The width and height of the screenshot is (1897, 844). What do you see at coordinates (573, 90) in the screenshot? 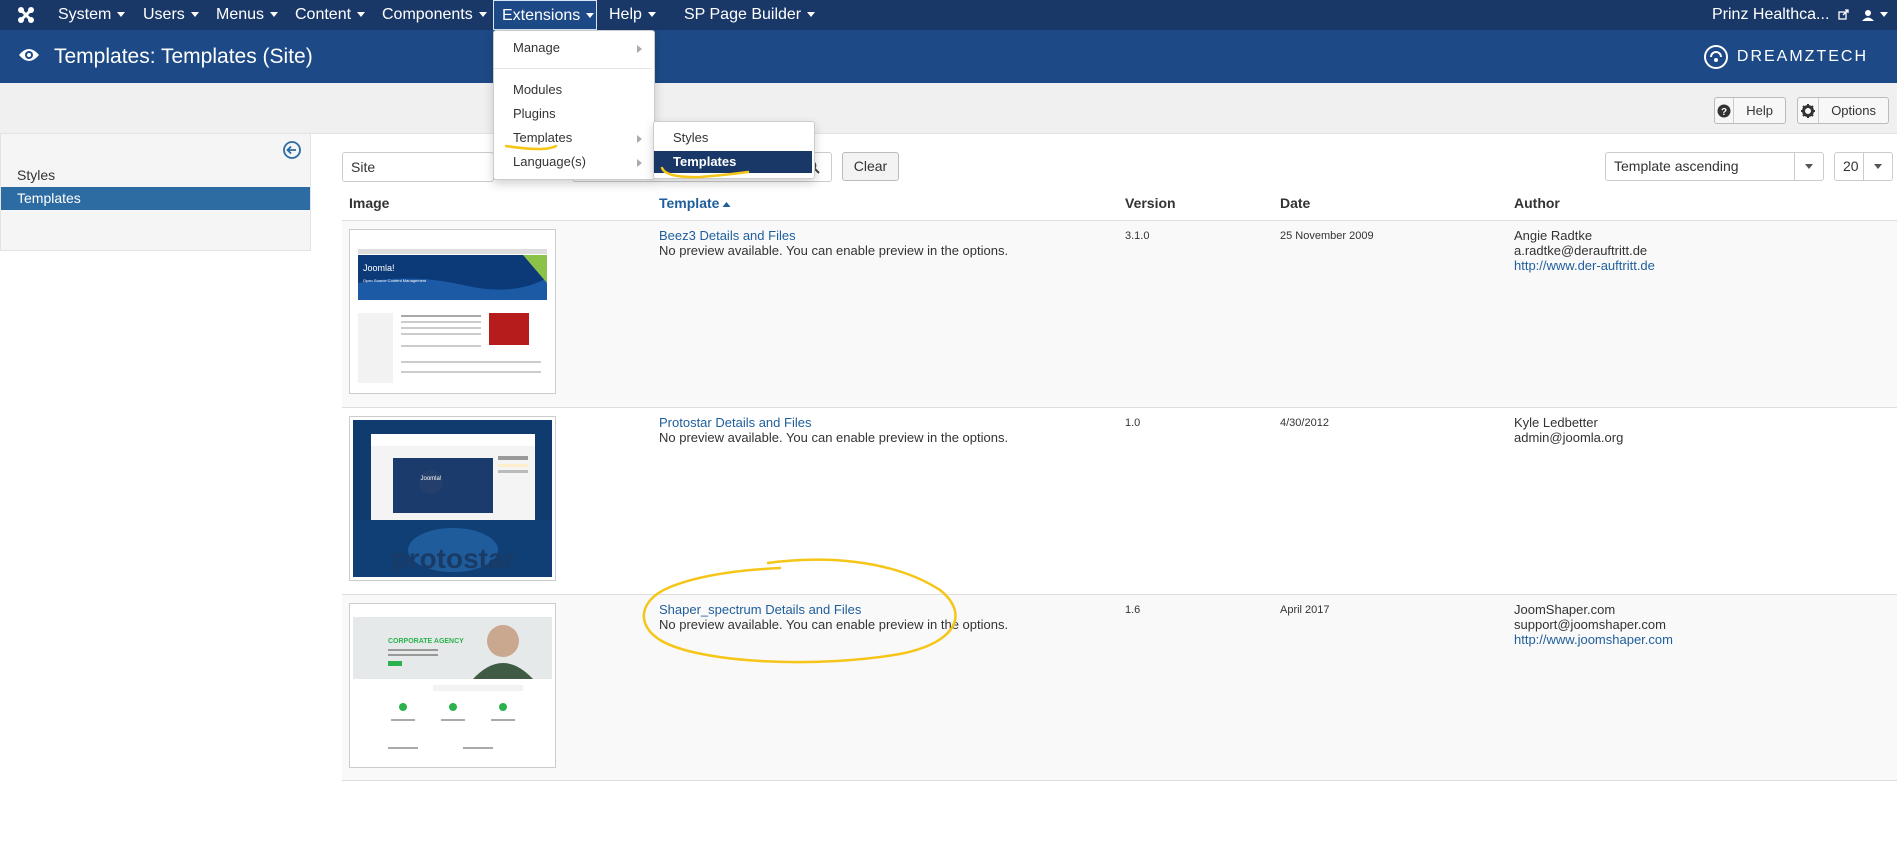
I see `menu-item-modules: Modules` at bounding box center [573, 90].